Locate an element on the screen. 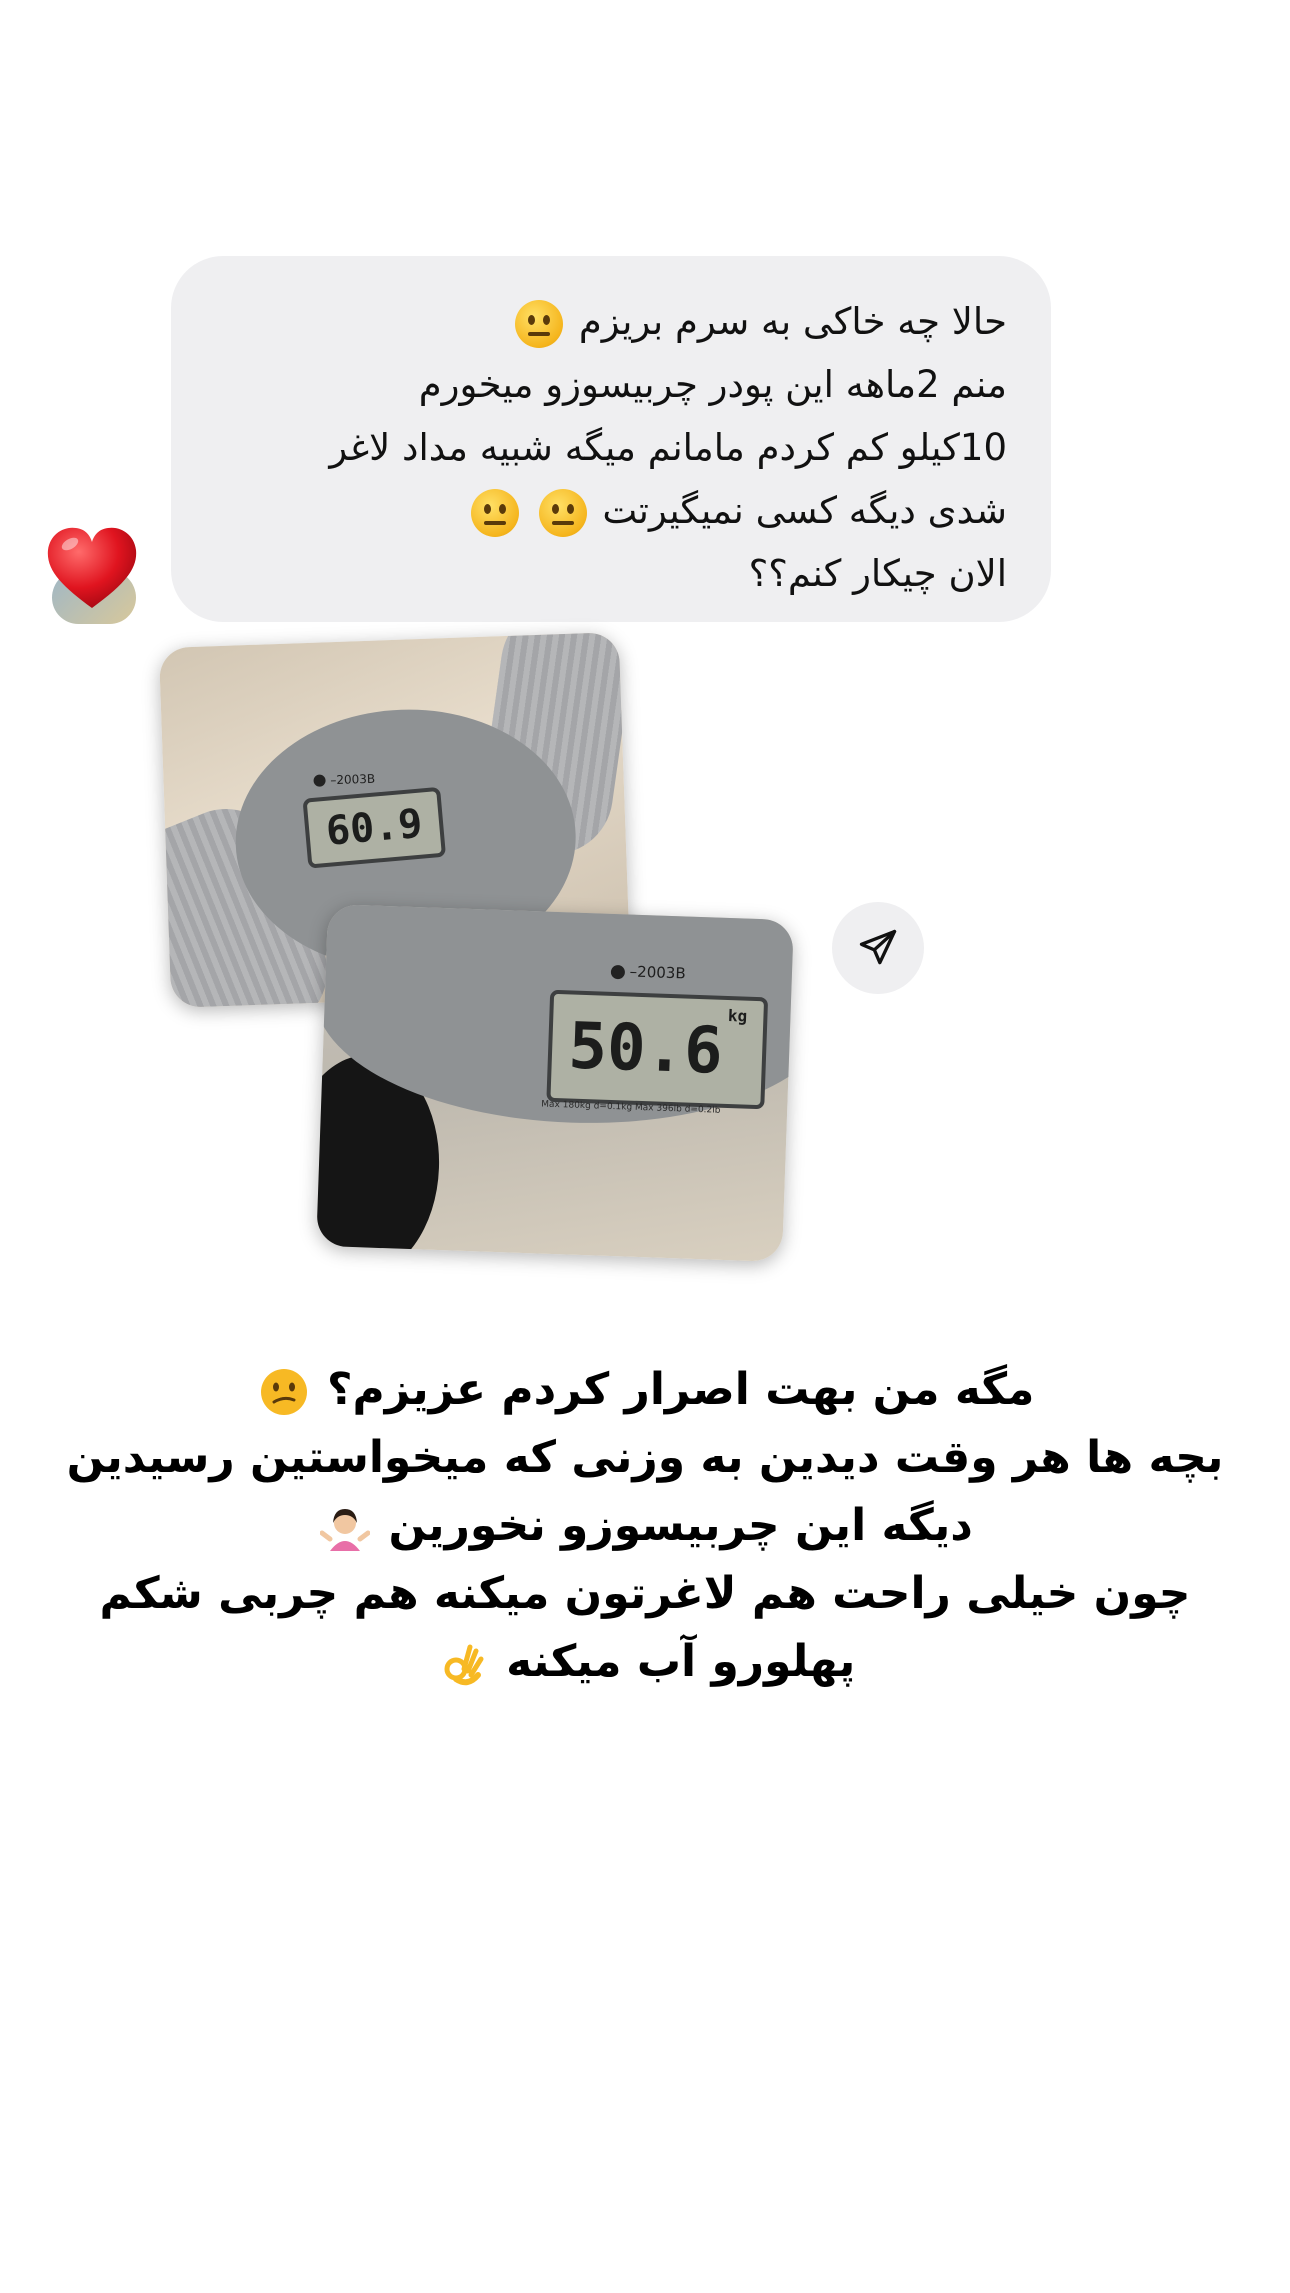 This screenshot has height=2293, width=1290. caption-line: مگه من بهت اصرار کردم عزیزم؟ is located at coordinates (645, 1390).